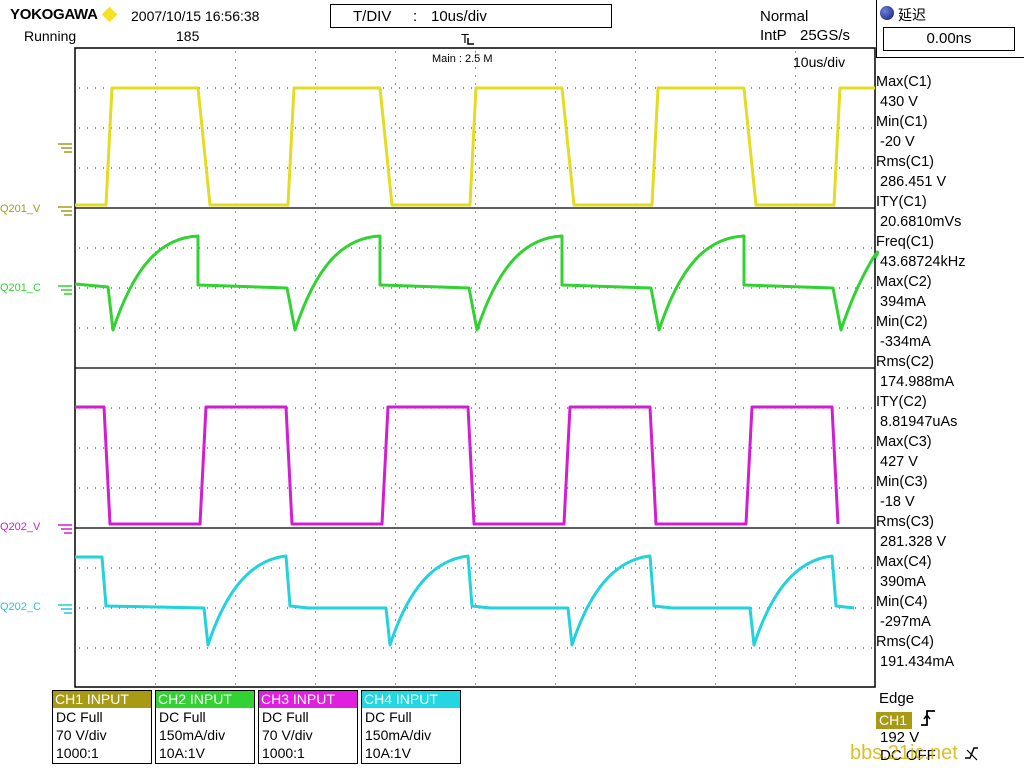 This screenshot has height=768, width=1024. Describe the element at coordinates (462, 59) in the screenshot. I see `main-memory-label: Main : 2.5 M` at that location.